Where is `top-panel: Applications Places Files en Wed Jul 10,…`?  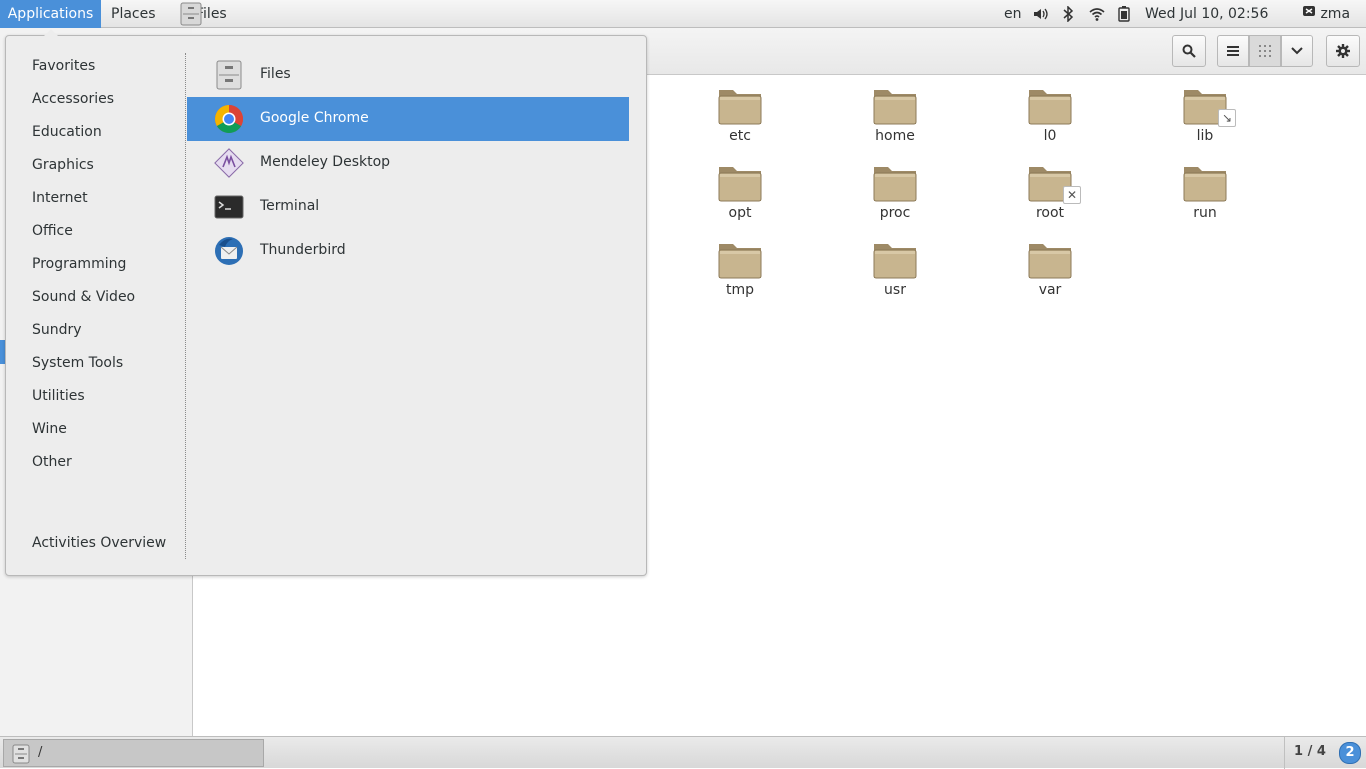 top-panel: Applications Places Files en Wed Jul 10,… is located at coordinates (683, 14).